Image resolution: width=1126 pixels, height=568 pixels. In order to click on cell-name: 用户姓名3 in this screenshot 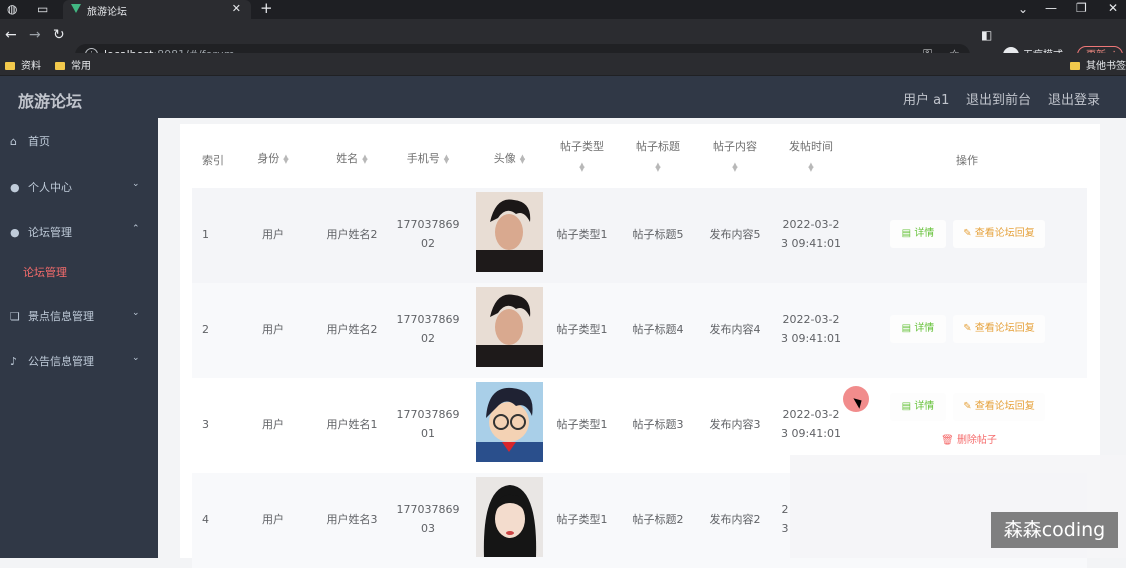, I will do `click(352, 519)`.